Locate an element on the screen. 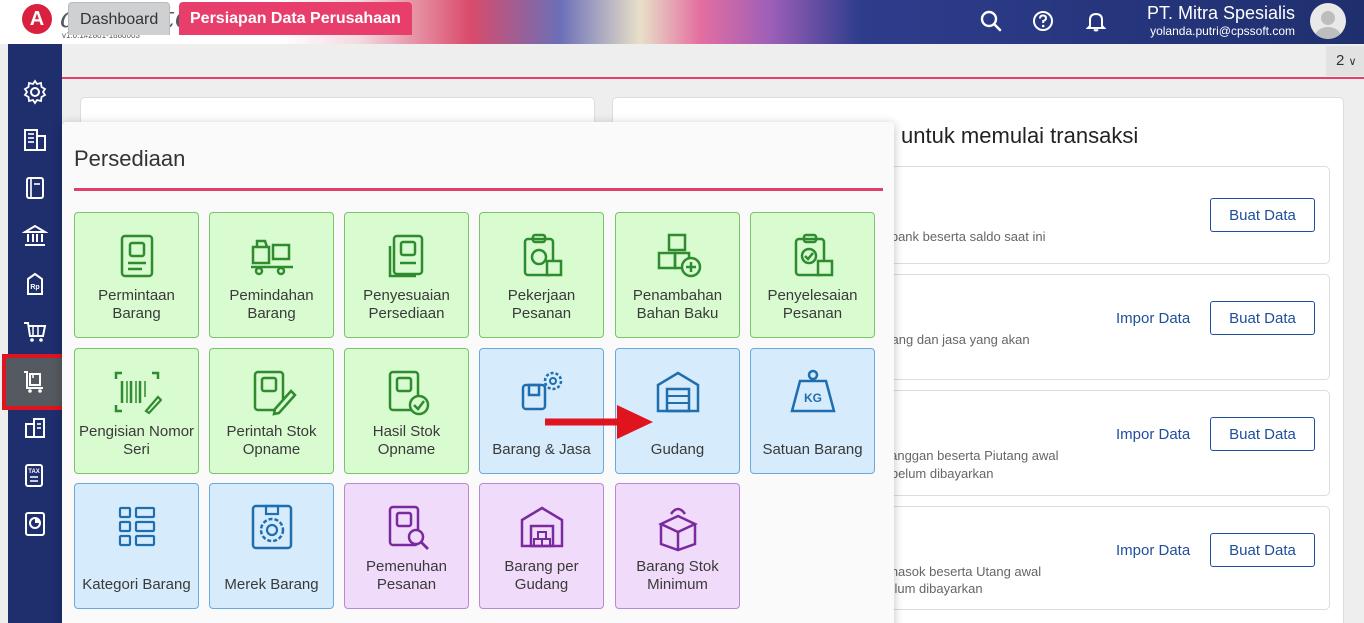 The width and height of the screenshot is (1364, 623). tile-satuan-barang: KG Satuan Barang is located at coordinates (812, 411).